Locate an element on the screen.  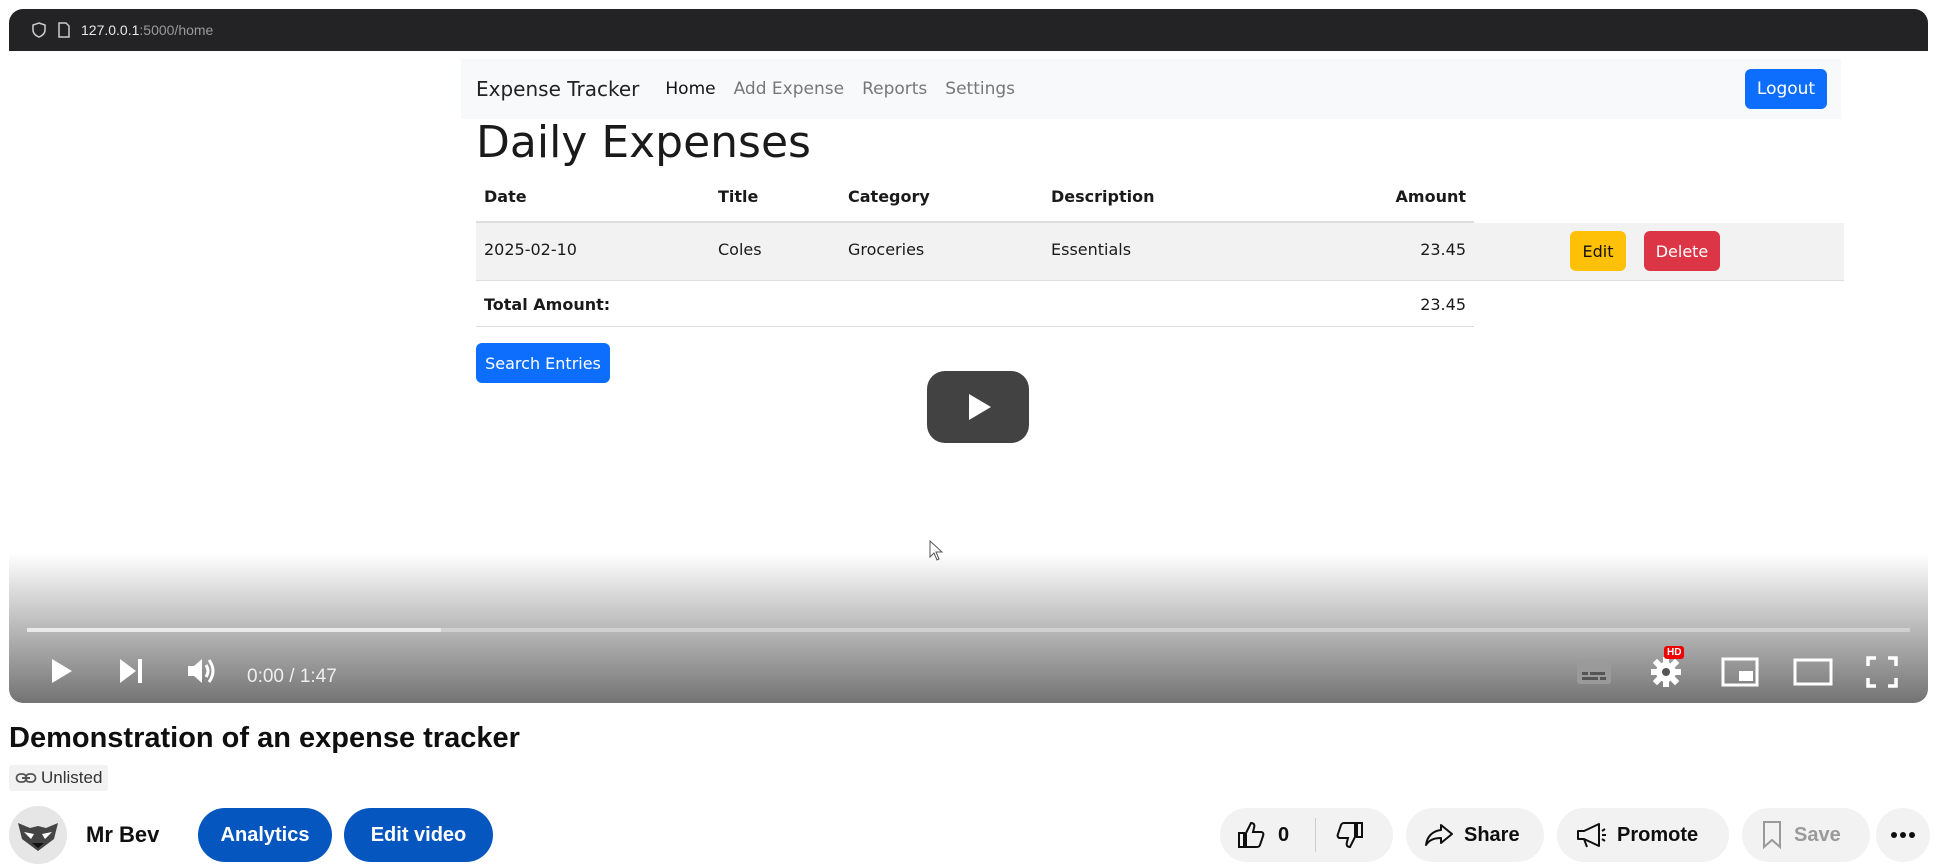
save-button: Save is located at coordinates (1806, 835).